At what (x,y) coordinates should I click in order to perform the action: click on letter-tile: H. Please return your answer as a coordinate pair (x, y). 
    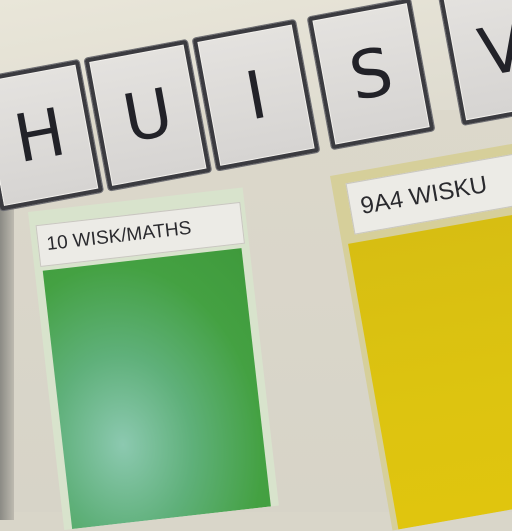
    Looking at the image, I should click on (52, 135).